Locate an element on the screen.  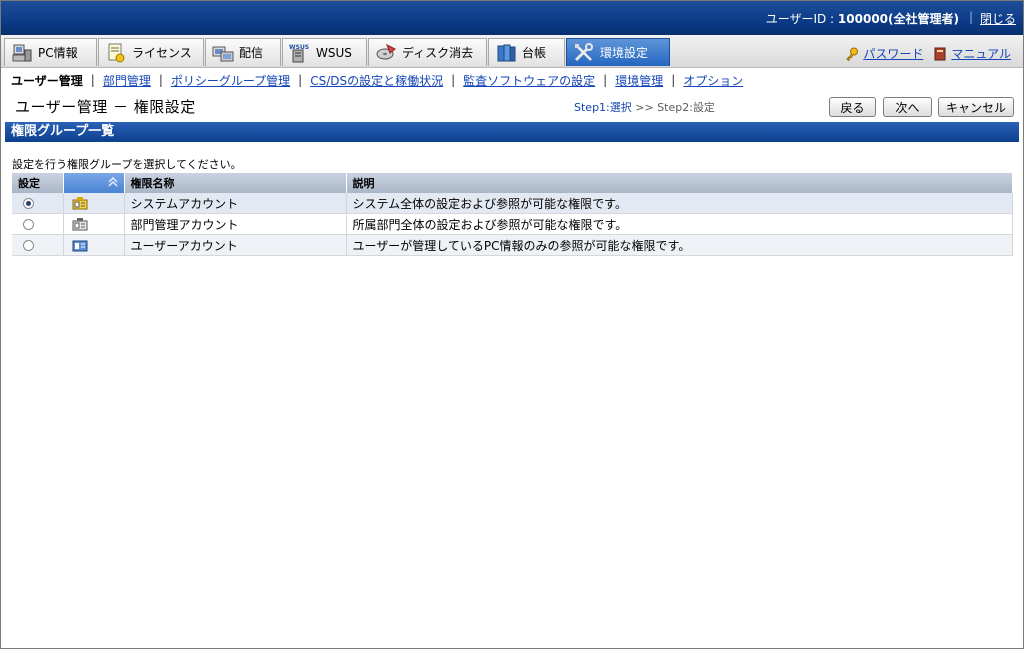
subnav-link-environment-management: 環境管理 is located at coordinates (639, 80).